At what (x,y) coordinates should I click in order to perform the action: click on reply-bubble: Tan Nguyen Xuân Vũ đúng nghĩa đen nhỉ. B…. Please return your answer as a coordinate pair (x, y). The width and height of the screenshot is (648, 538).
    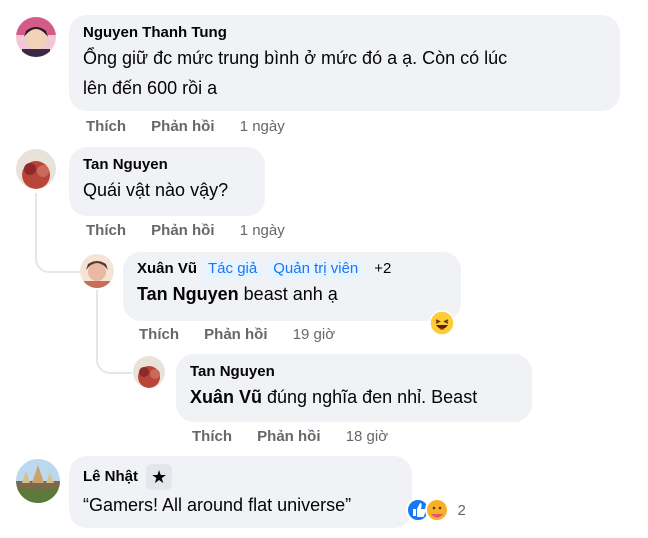
    Looking at the image, I should click on (354, 388).